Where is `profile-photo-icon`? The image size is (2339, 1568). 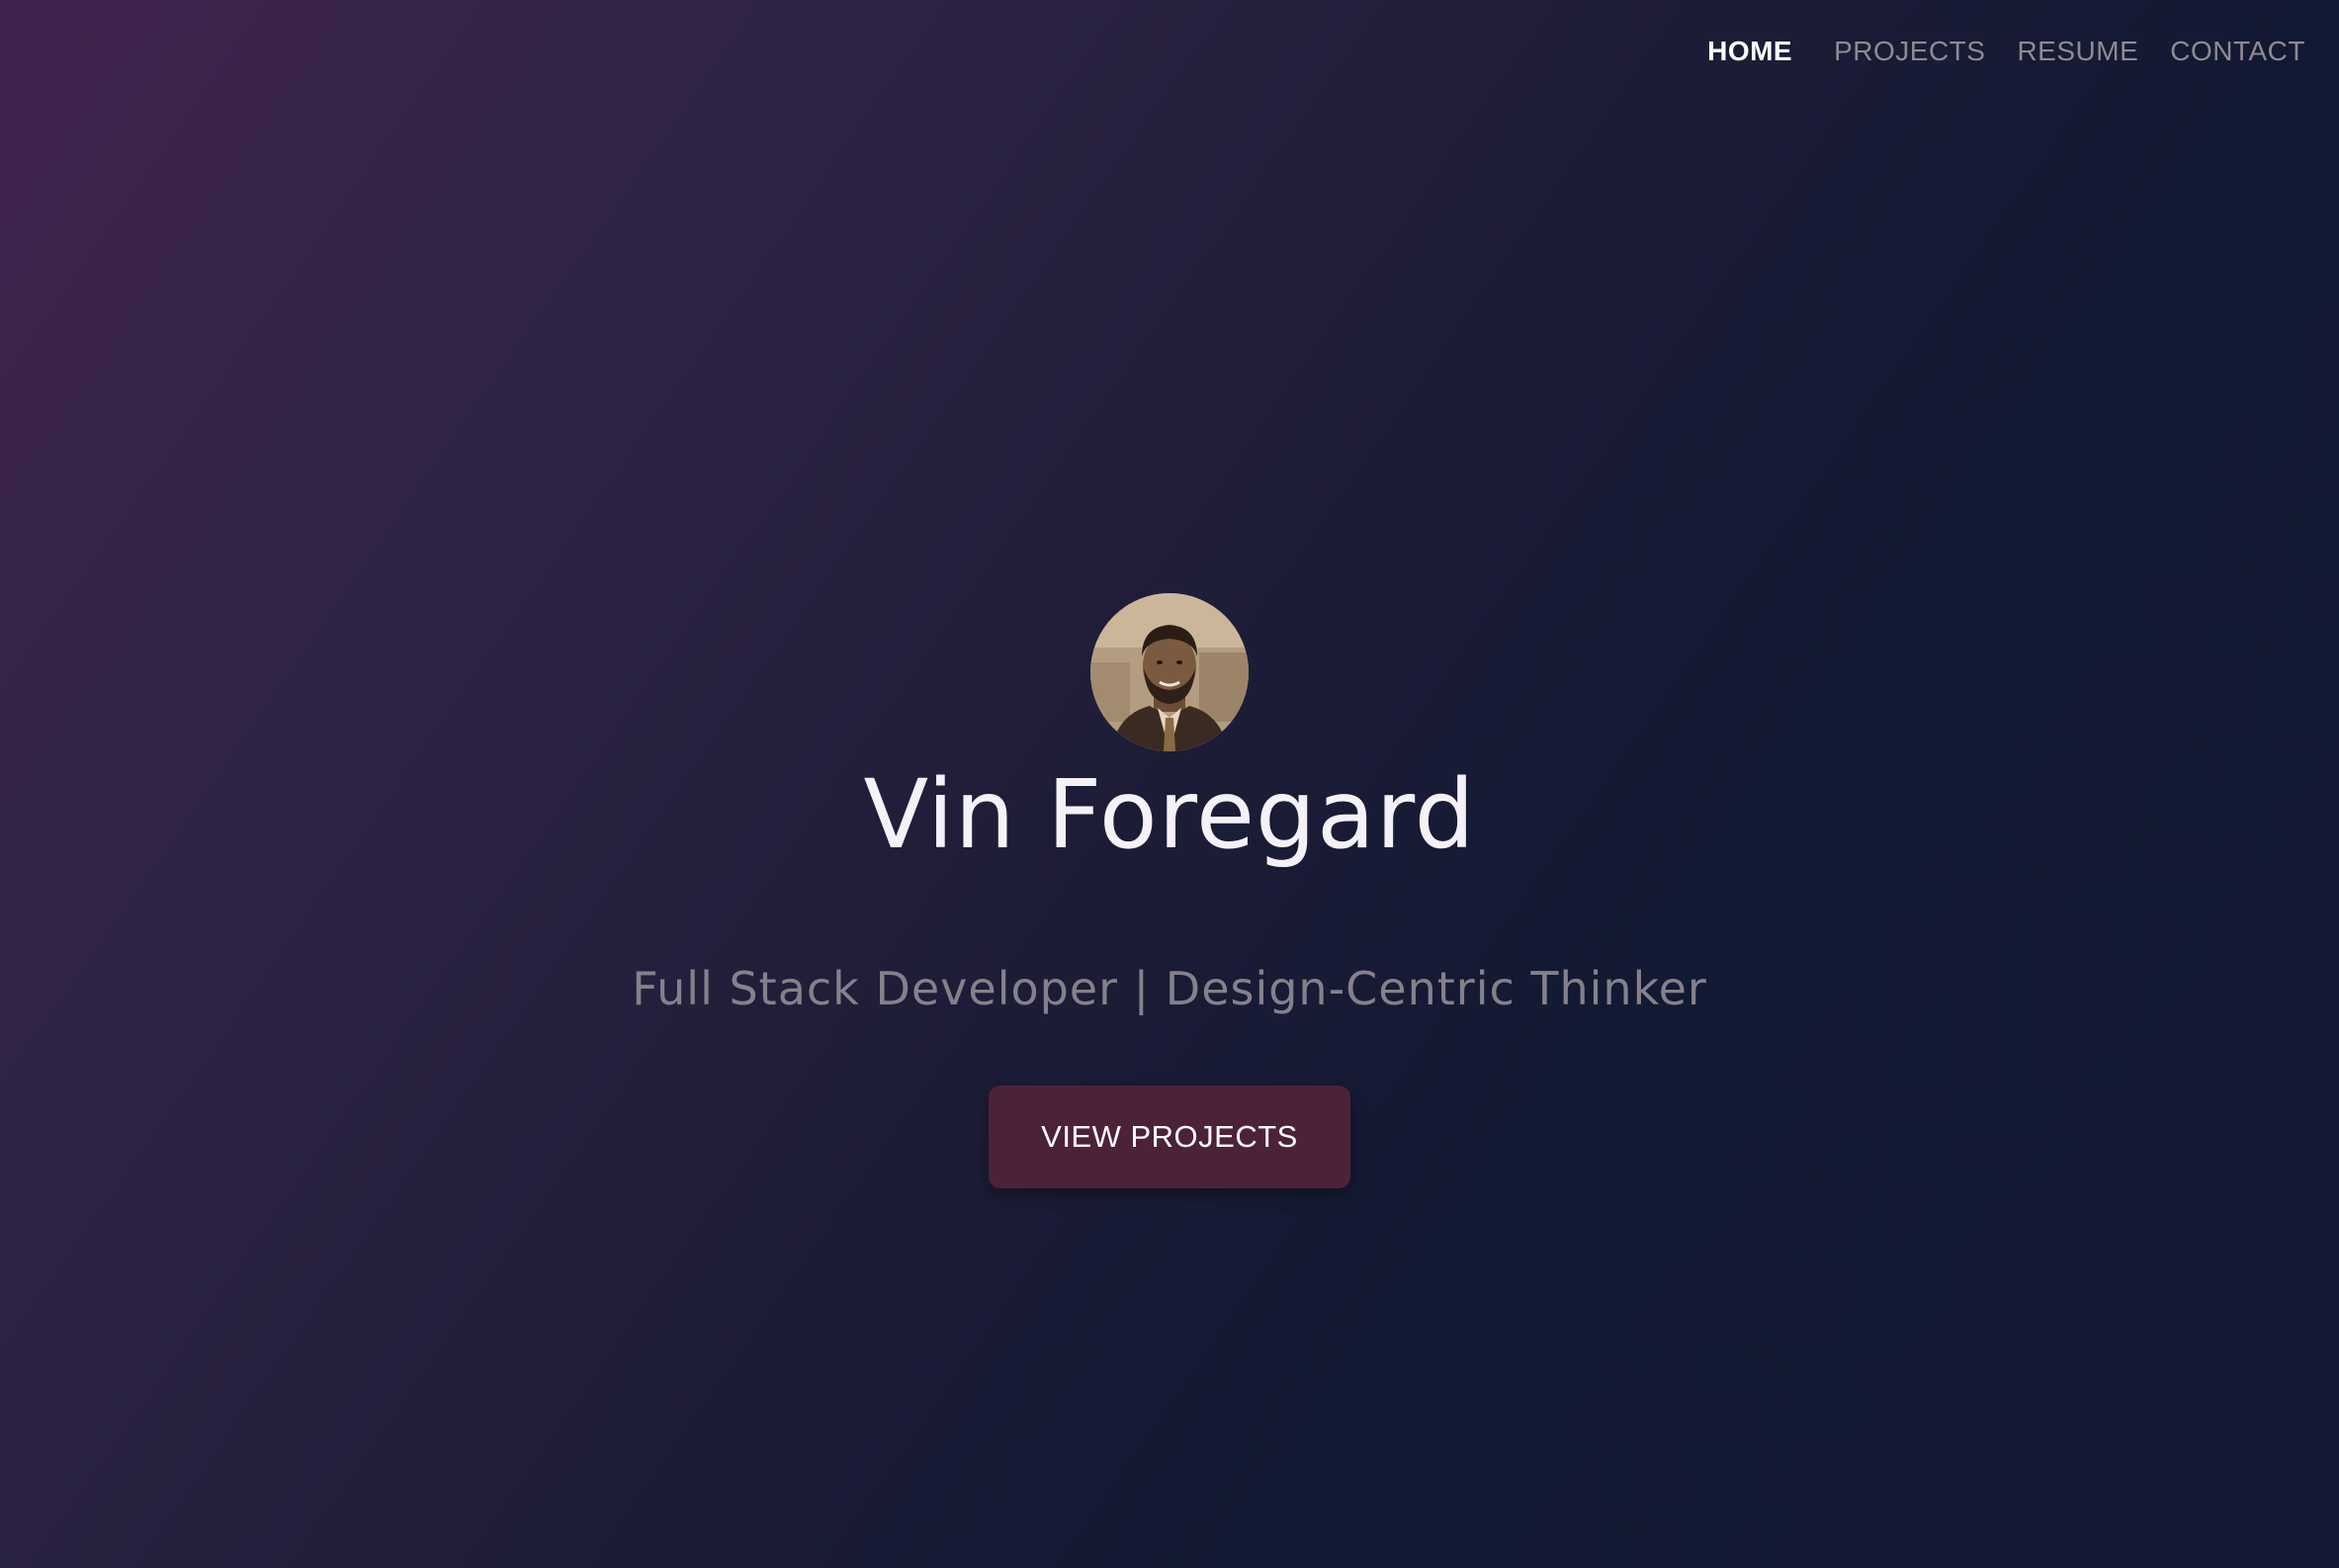
profile-photo-icon is located at coordinates (1169, 672).